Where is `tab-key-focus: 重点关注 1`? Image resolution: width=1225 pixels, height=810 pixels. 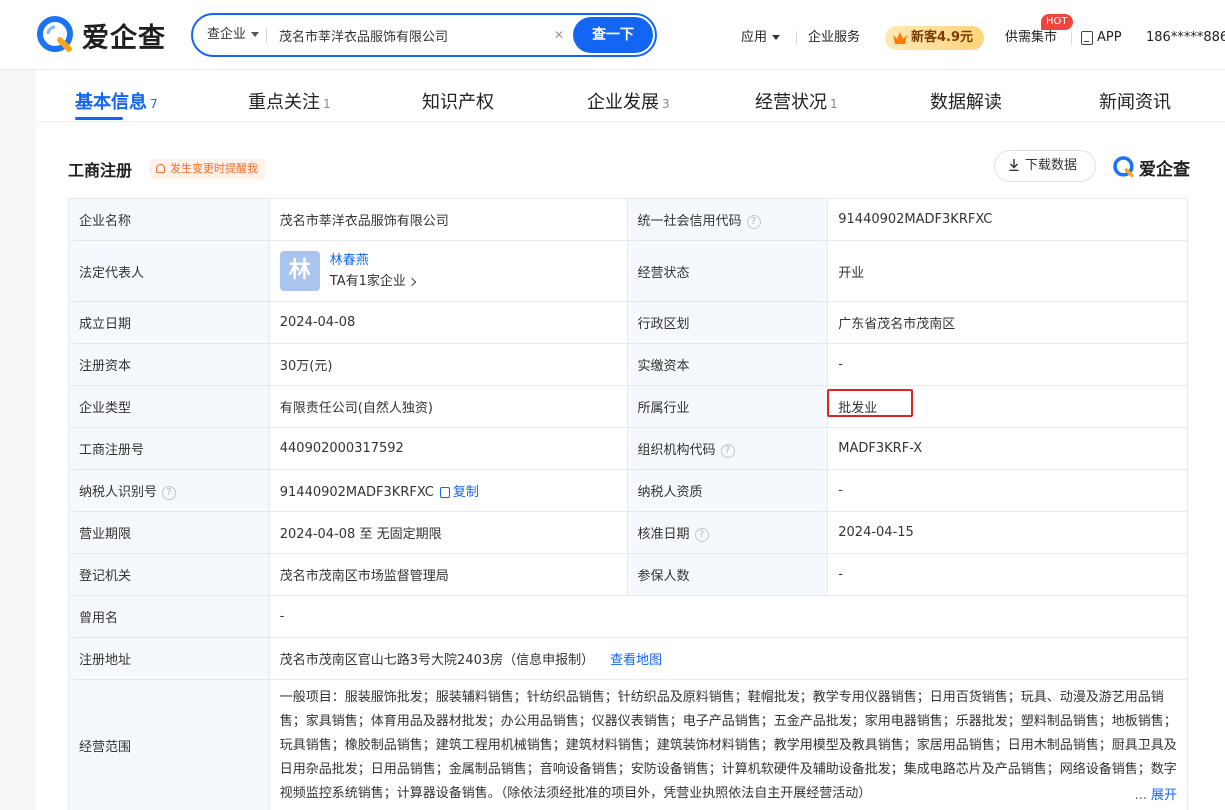 tab-key-focus: 重点关注 1 is located at coordinates (289, 101).